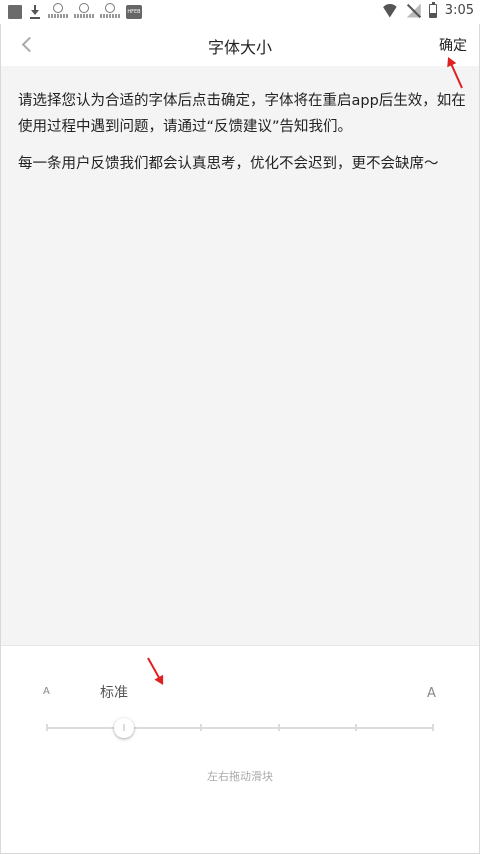 The height and width of the screenshot is (854, 480). Describe the element at coordinates (459, 10) in the screenshot. I see `status-time: 3:05` at that location.